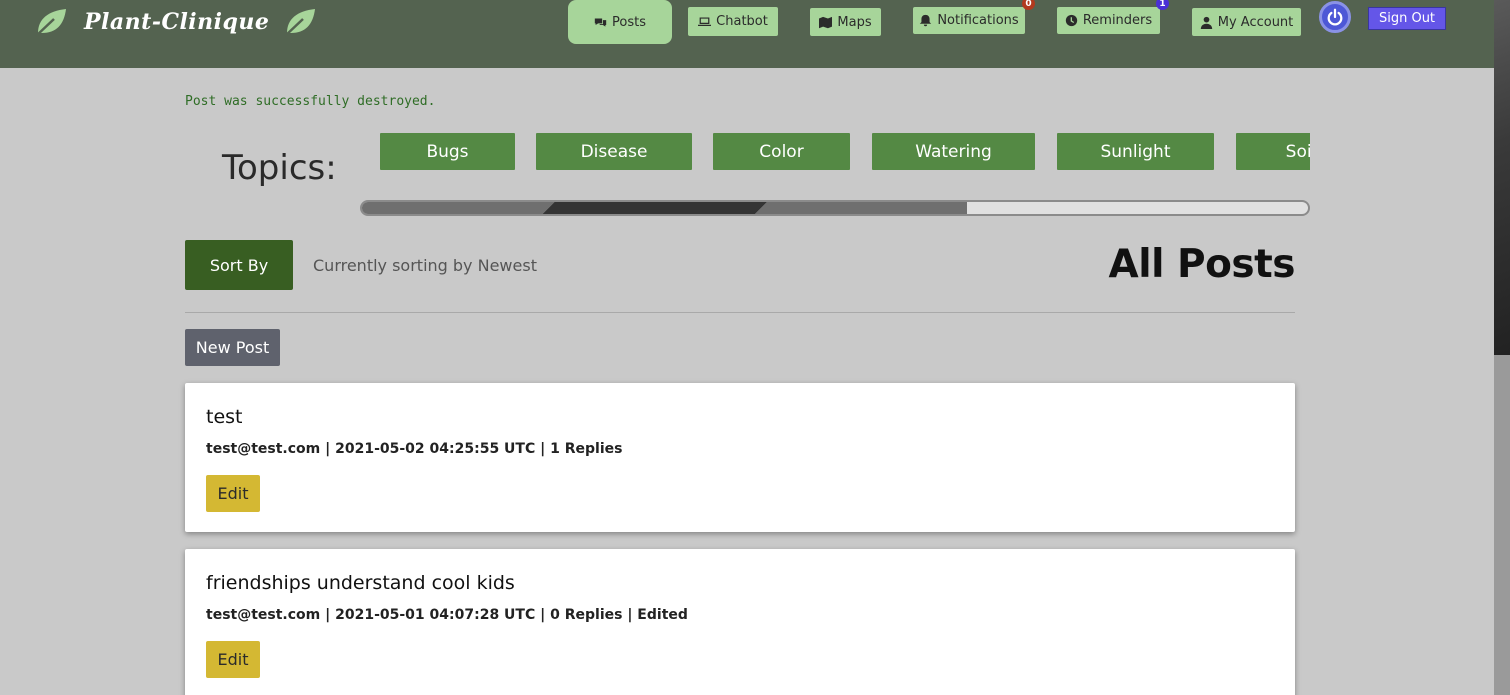 The image size is (1510, 695). Describe the element at coordinates (740, 312) in the screenshot. I see `divider` at that location.